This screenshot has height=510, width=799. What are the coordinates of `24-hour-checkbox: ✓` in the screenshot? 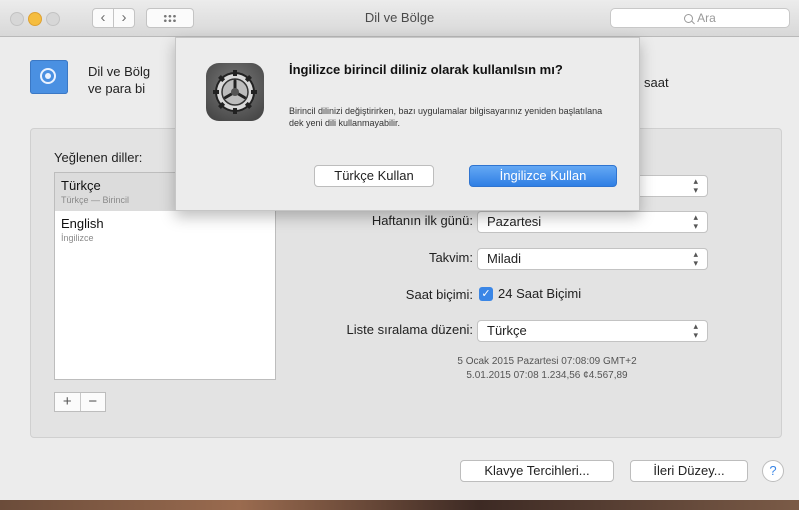 It's located at (486, 294).